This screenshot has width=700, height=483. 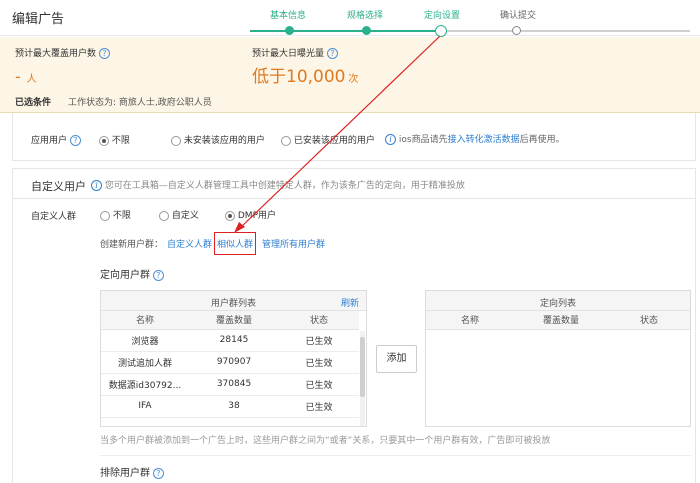 What do you see at coordinates (239, 227) in the screenshot?
I see `arrow-head-icon` at bounding box center [239, 227].